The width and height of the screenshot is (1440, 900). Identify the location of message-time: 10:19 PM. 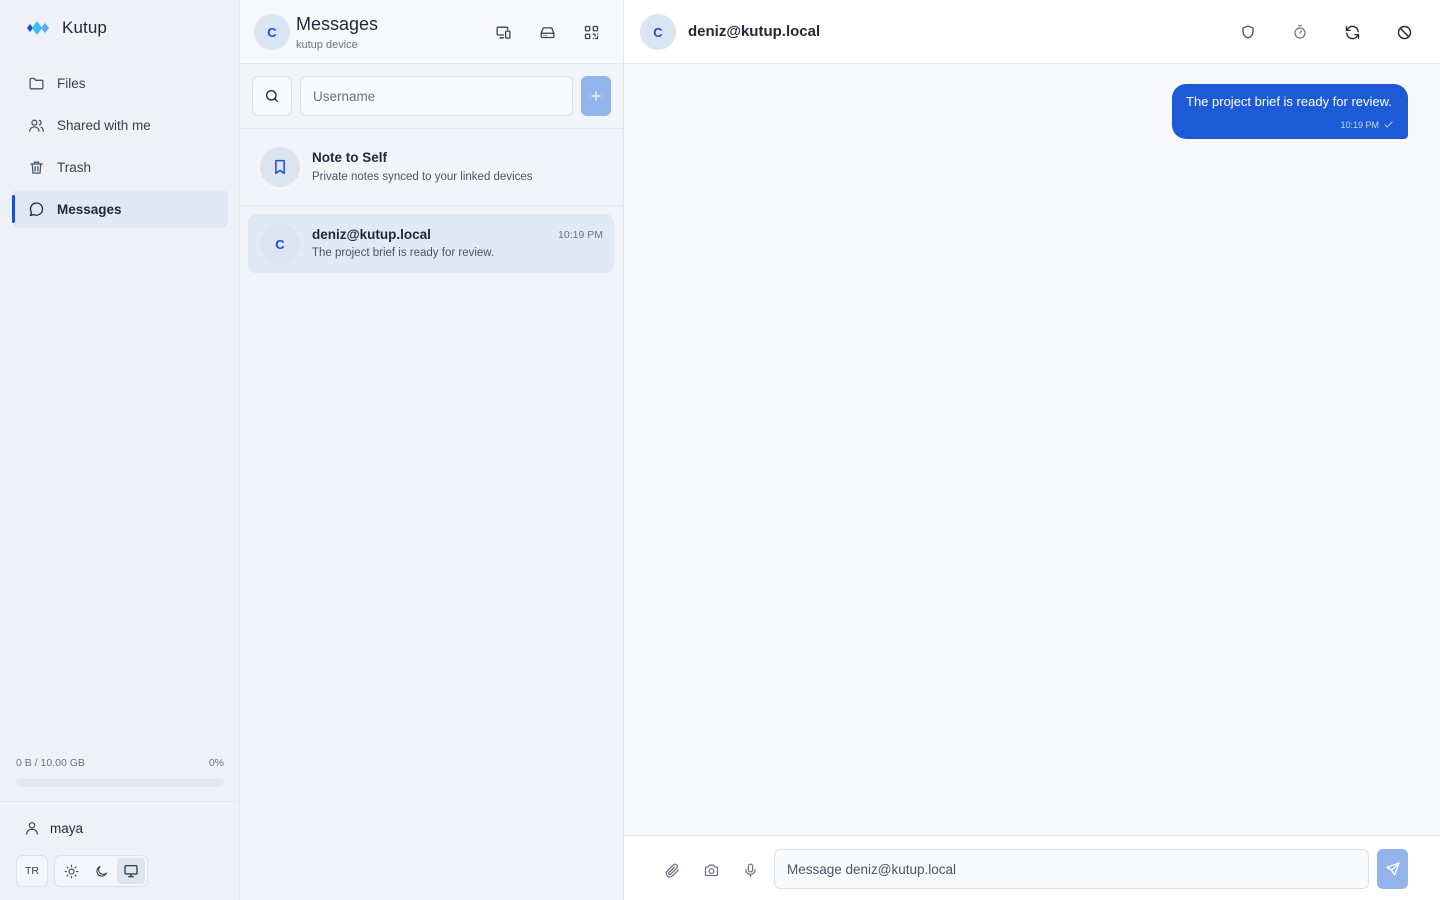
(1359, 124).